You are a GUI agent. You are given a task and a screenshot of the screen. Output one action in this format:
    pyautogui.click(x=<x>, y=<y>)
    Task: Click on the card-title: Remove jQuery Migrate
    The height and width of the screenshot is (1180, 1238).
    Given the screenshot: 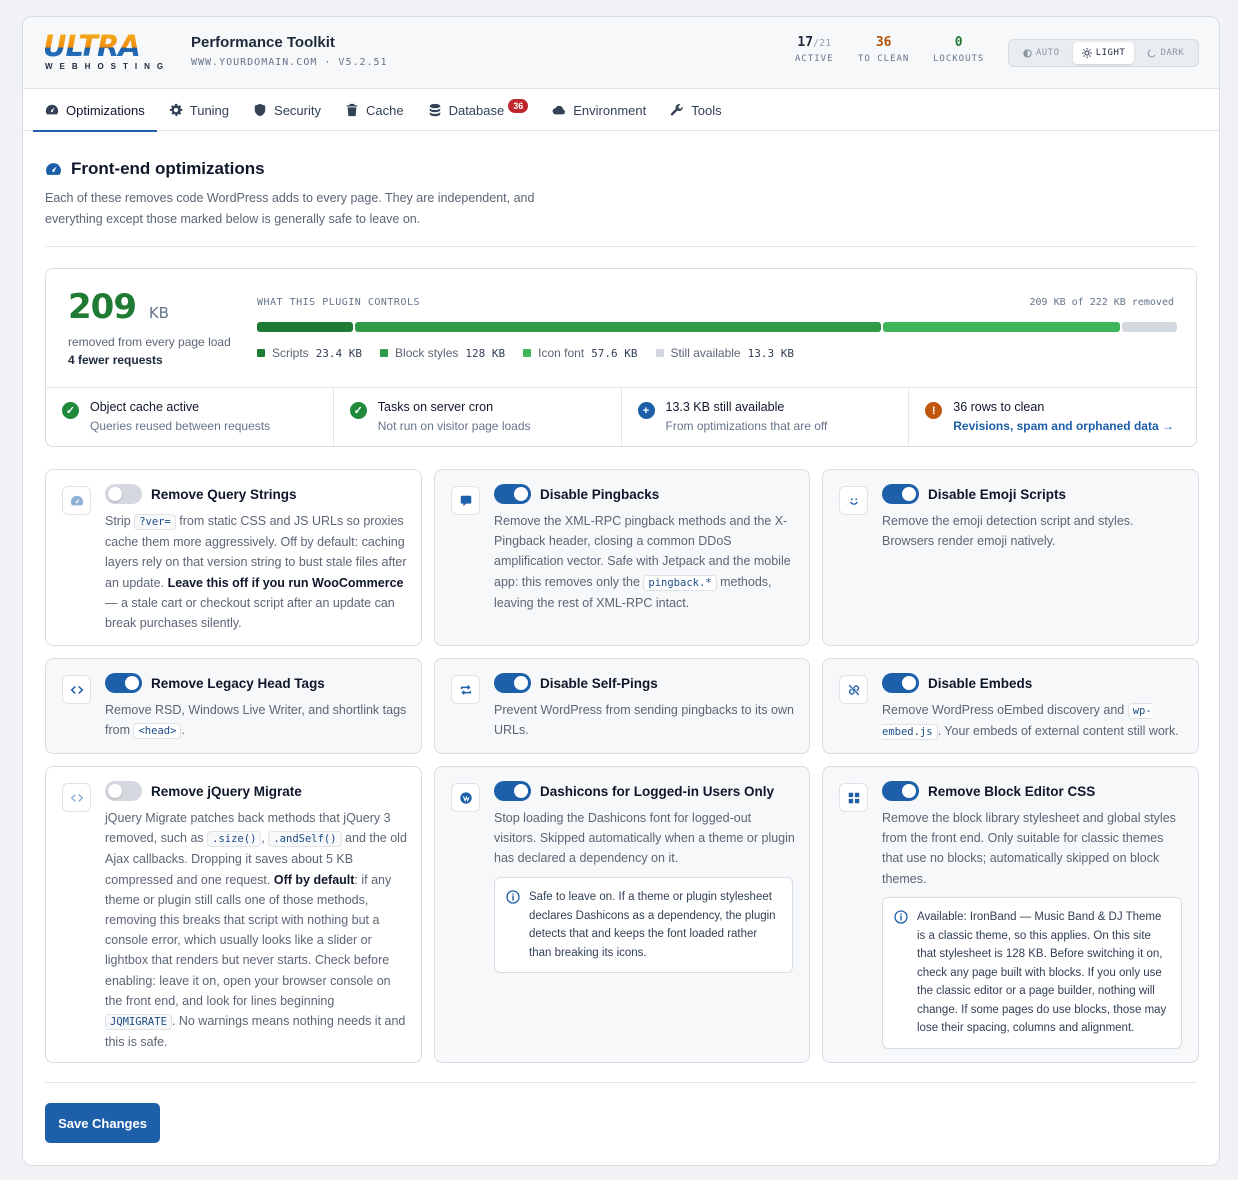 What is the action you would take?
    pyautogui.click(x=226, y=791)
    